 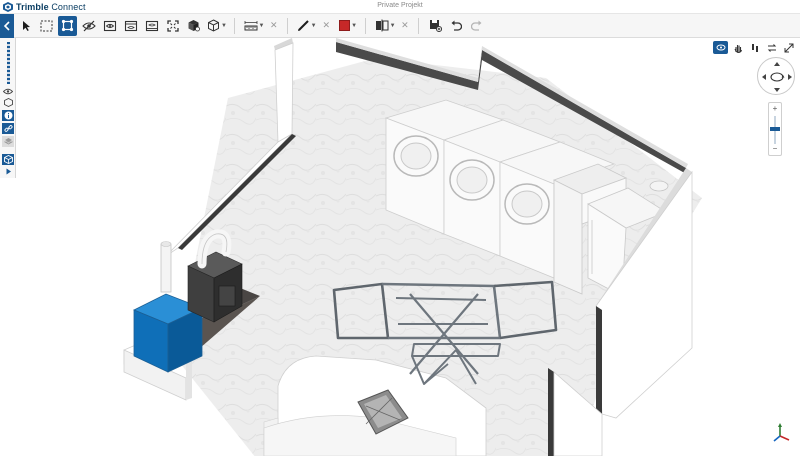 I want to click on project-title: Private Projekt, so click(x=400, y=5).